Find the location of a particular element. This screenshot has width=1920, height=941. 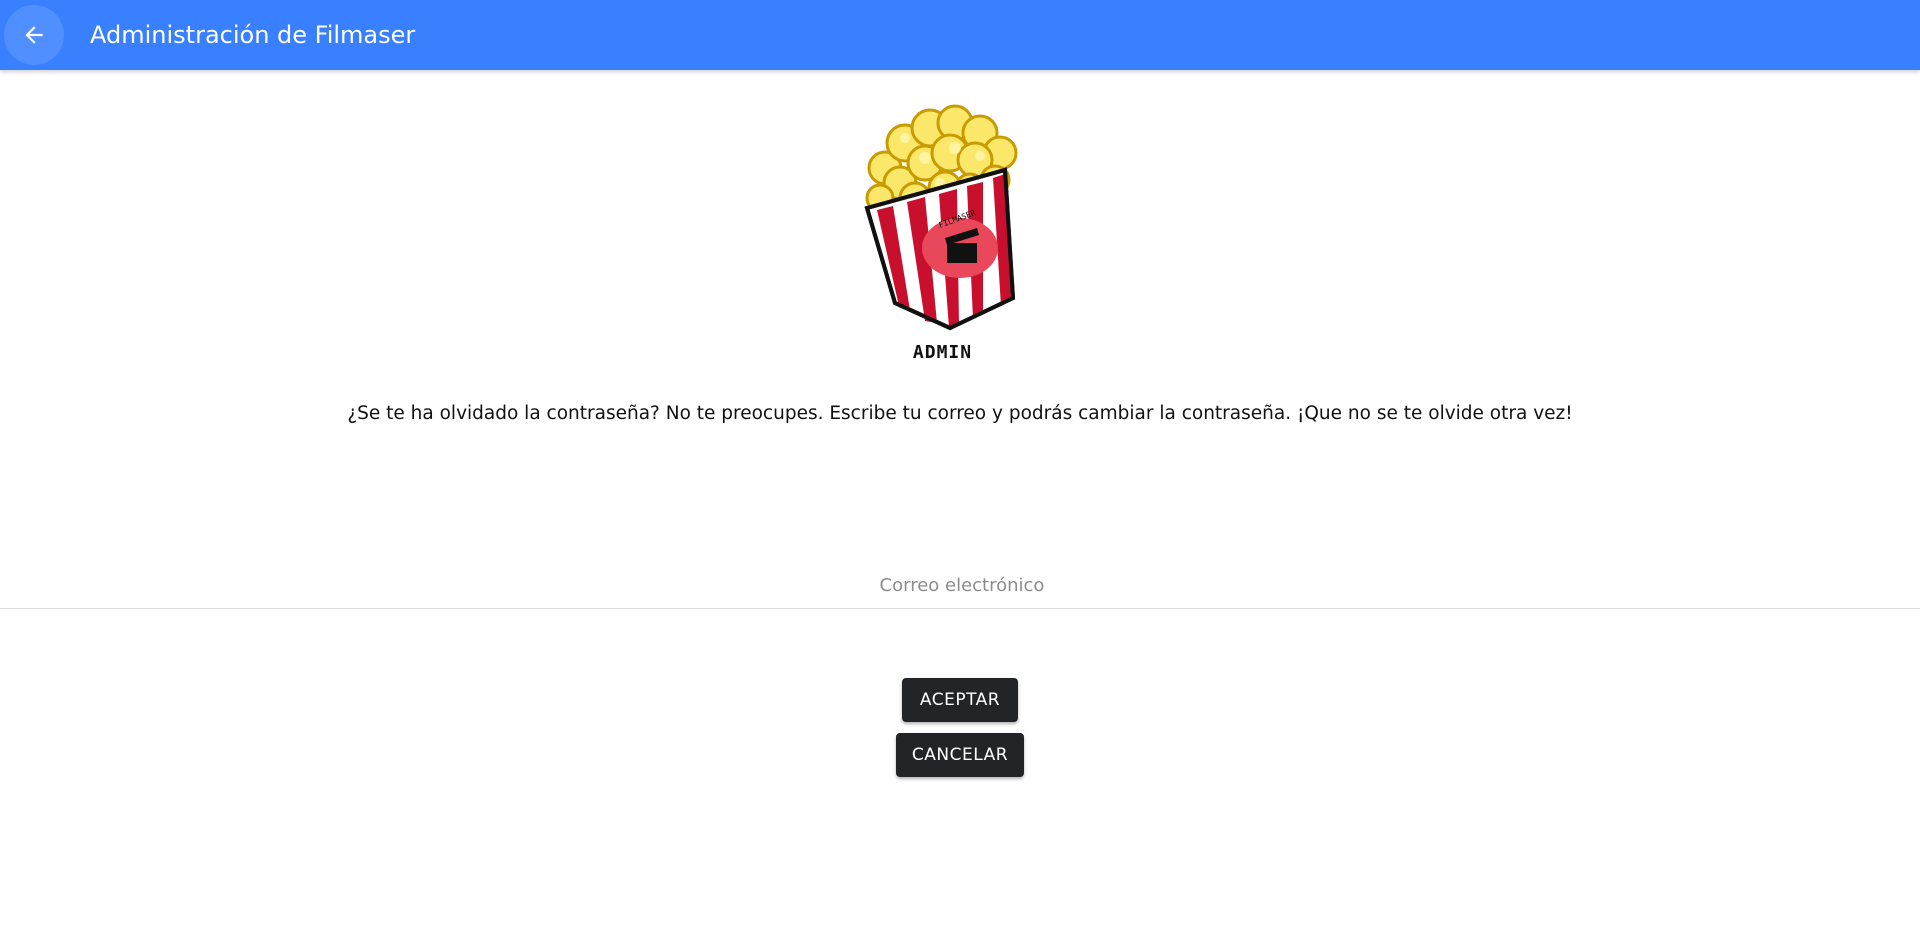

email-field-container is located at coordinates (960, 578).